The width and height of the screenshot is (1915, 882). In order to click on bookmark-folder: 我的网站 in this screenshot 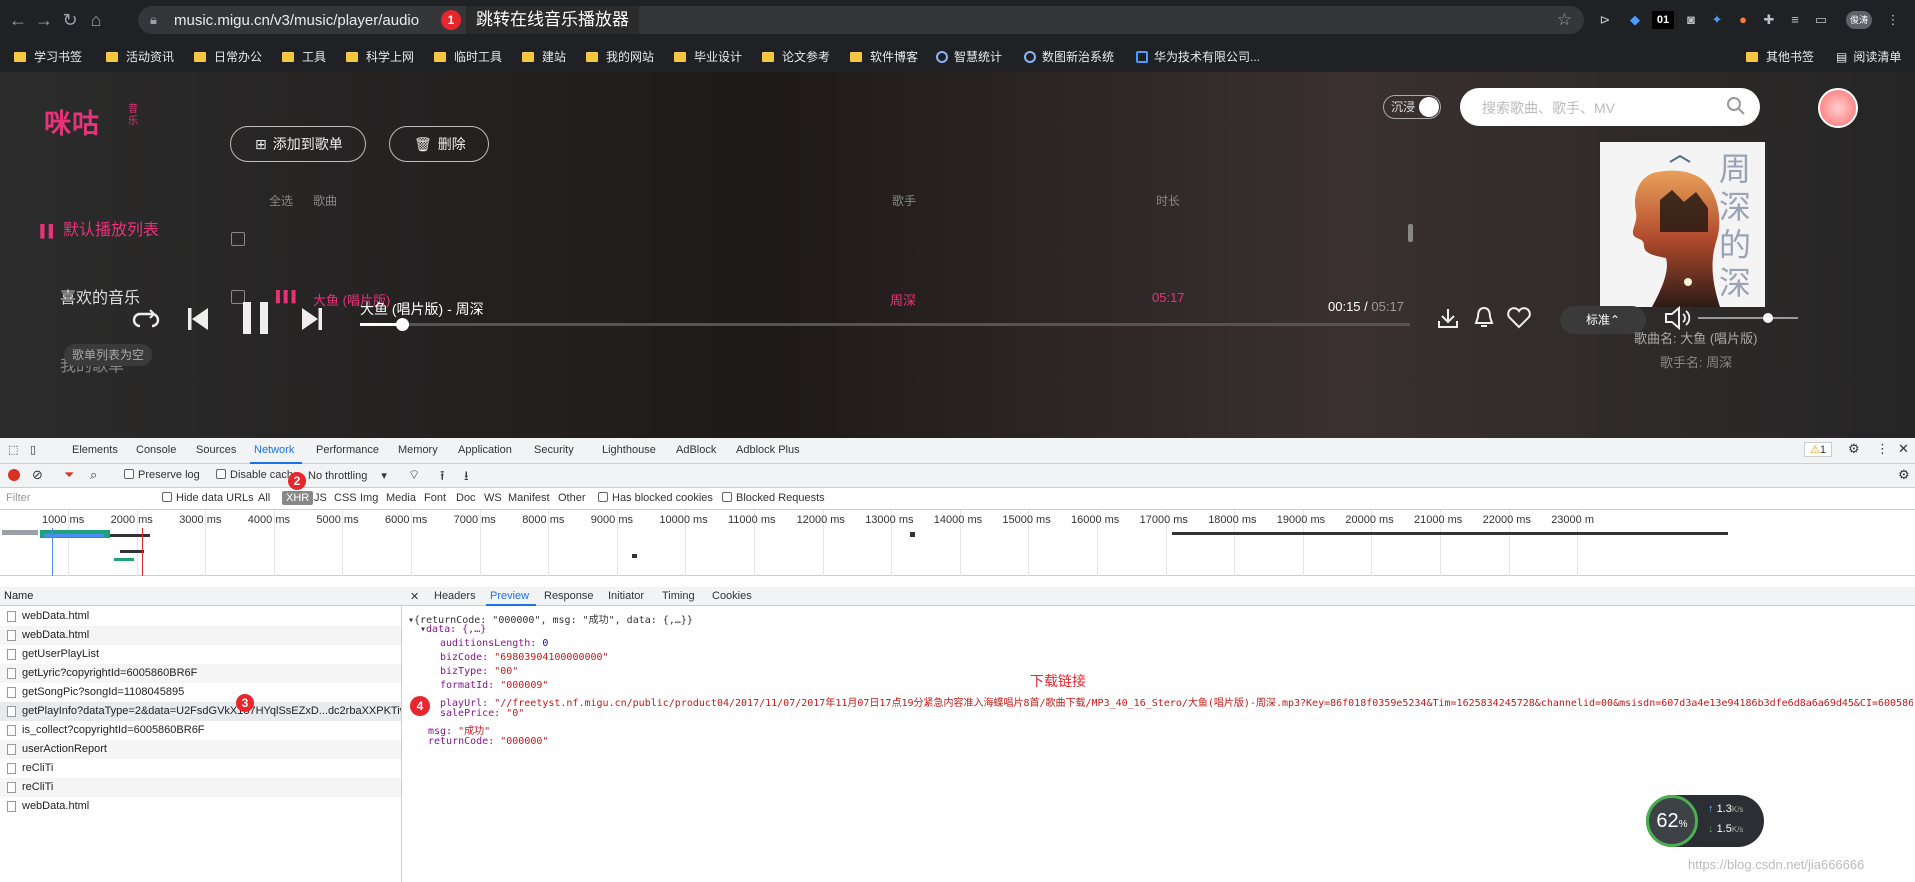, I will do `click(620, 56)`.